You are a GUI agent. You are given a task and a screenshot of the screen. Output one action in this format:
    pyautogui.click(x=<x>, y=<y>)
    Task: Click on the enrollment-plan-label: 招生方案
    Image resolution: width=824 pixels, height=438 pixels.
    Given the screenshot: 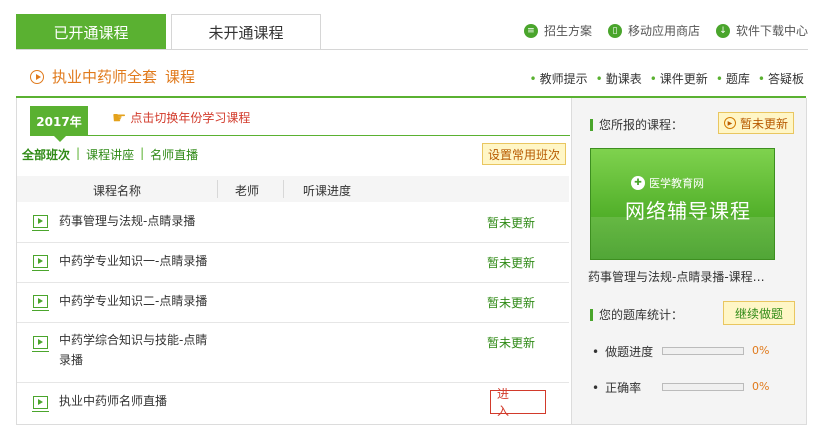 What is the action you would take?
    pyautogui.click(x=567, y=31)
    